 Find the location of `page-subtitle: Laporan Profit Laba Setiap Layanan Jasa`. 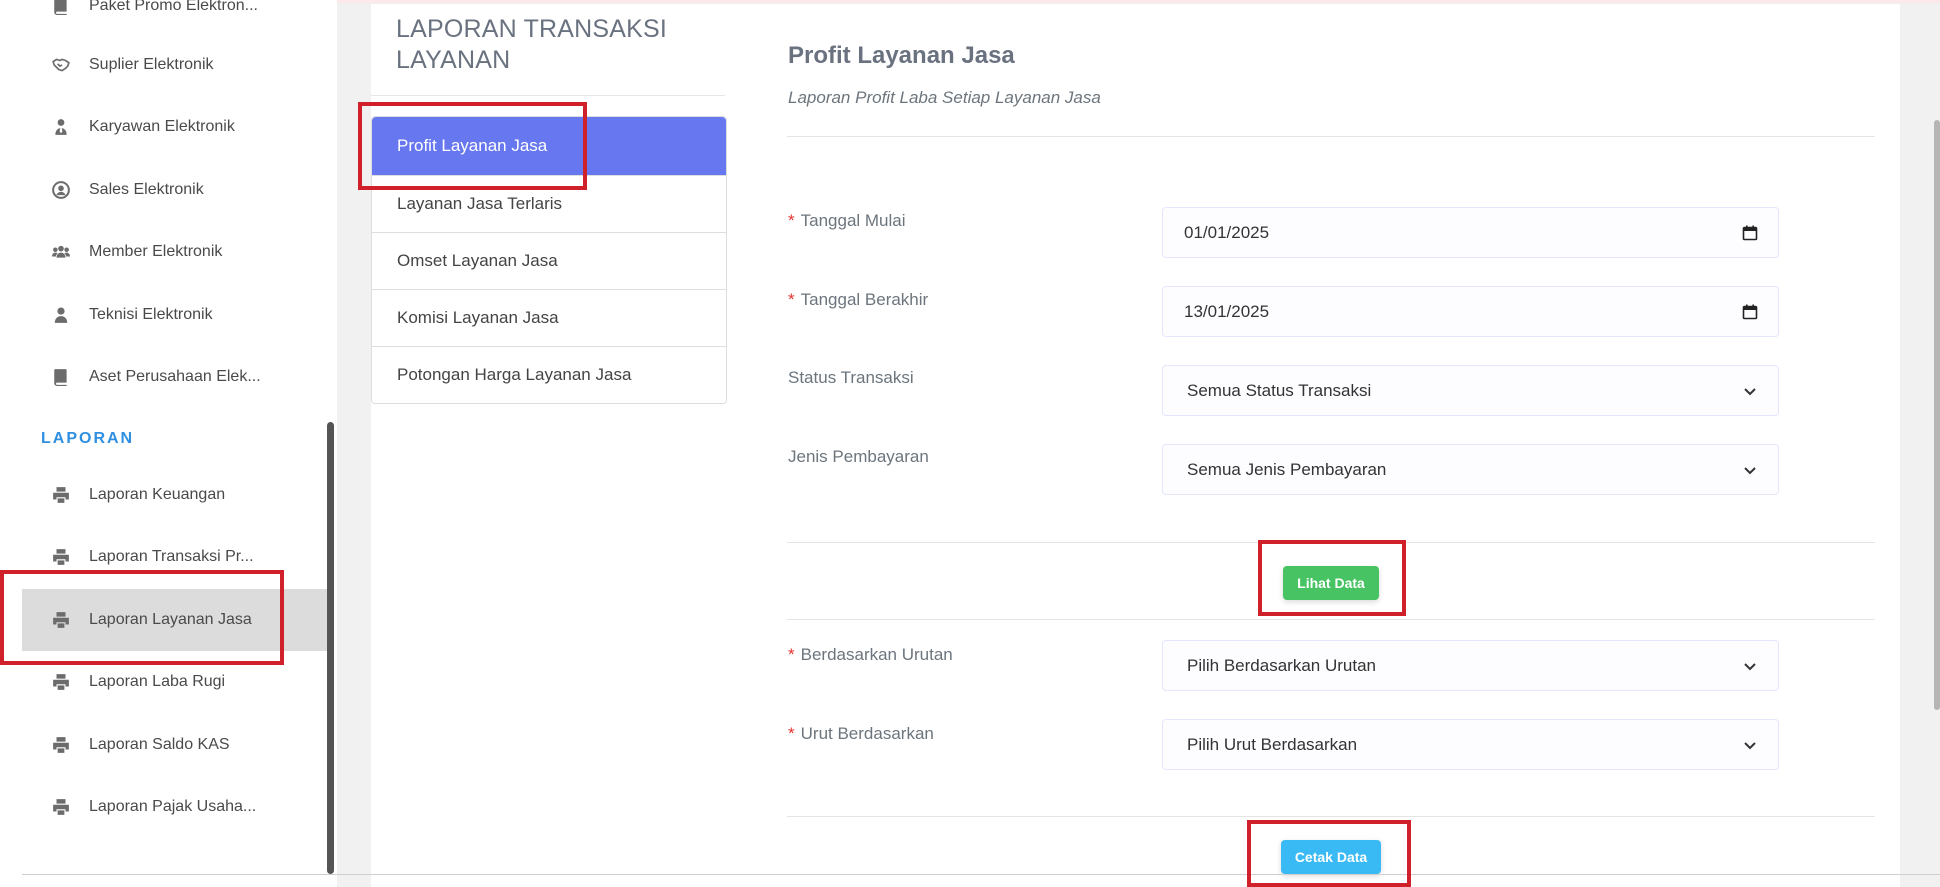

page-subtitle: Laporan Profit Laba Setiap Layanan Jasa is located at coordinates (944, 97).